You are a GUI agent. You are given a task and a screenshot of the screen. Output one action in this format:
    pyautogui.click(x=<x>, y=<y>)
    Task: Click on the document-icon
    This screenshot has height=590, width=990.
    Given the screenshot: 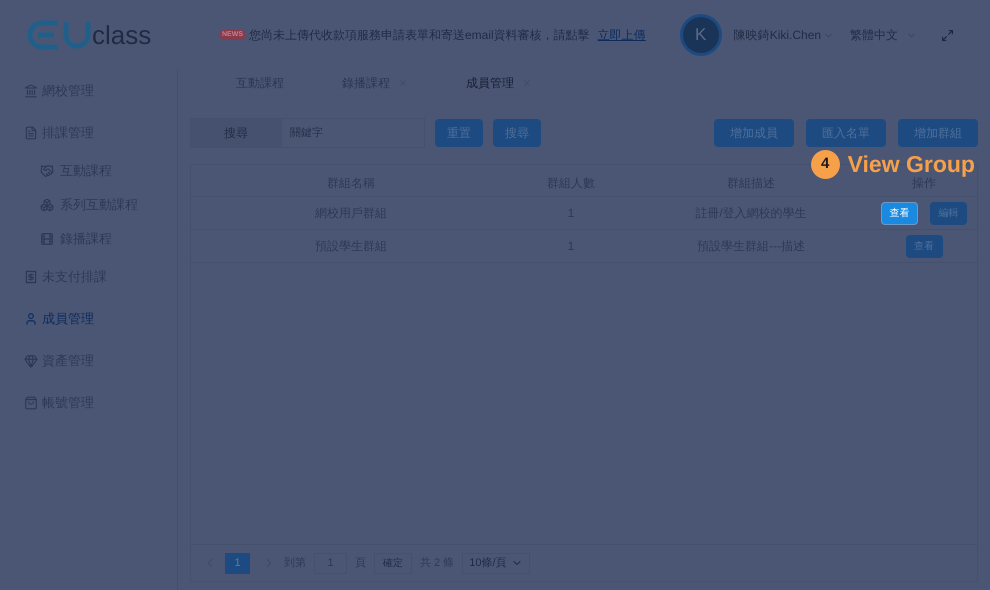 What is the action you would take?
    pyautogui.click(x=31, y=133)
    